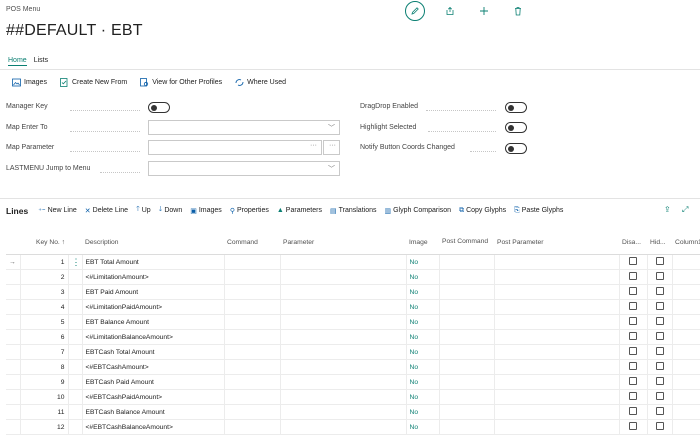 The width and height of the screenshot is (700, 445). What do you see at coordinates (516, 148) in the screenshot?
I see `notify-coords-toggle` at bounding box center [516, 148].